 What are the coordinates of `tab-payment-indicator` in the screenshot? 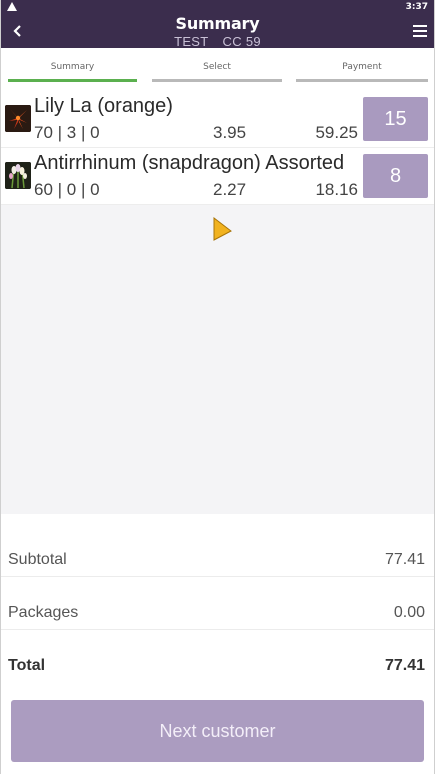 It's located at (362, 80).